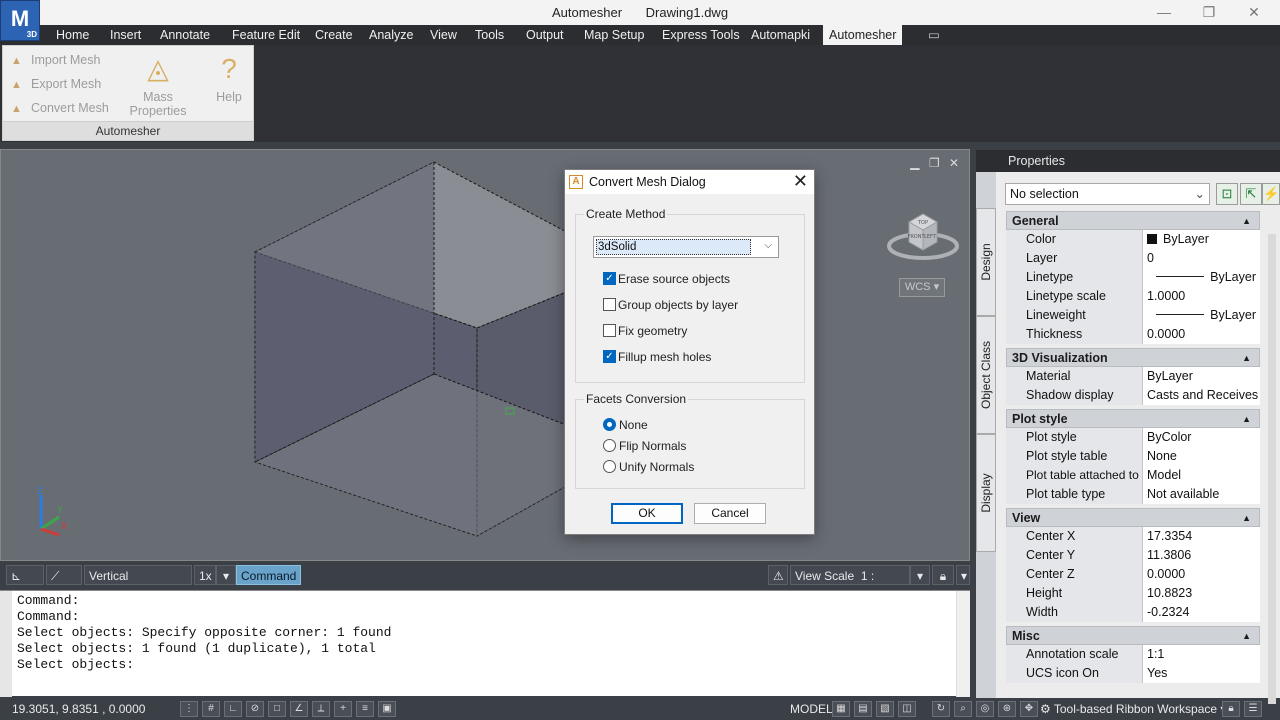 Image resolution: width=1280 pixels, height=720 pixels. I want to click on command-scrollbar, so click(963, 644).